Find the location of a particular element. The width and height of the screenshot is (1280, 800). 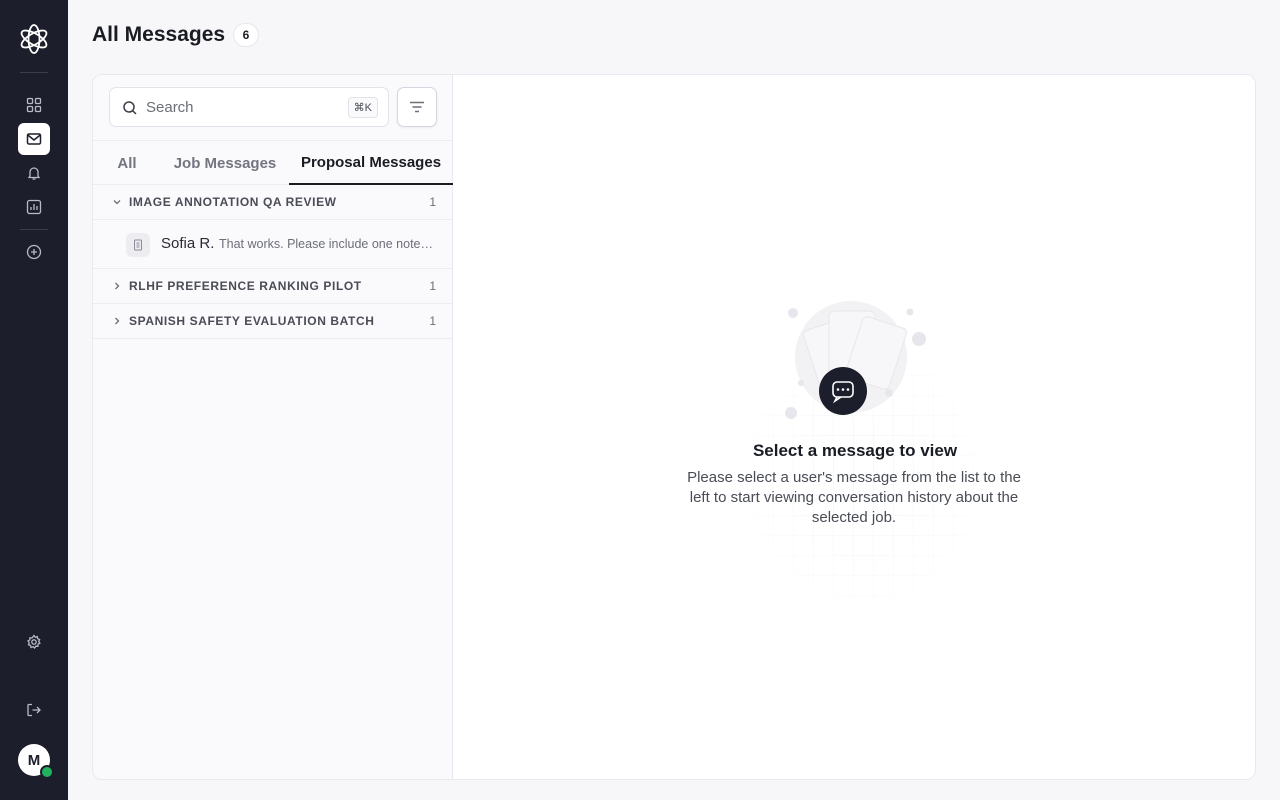

group-name: SPANISH SAFETY EVALUATION BATCH is located at coordinates (252, 321).